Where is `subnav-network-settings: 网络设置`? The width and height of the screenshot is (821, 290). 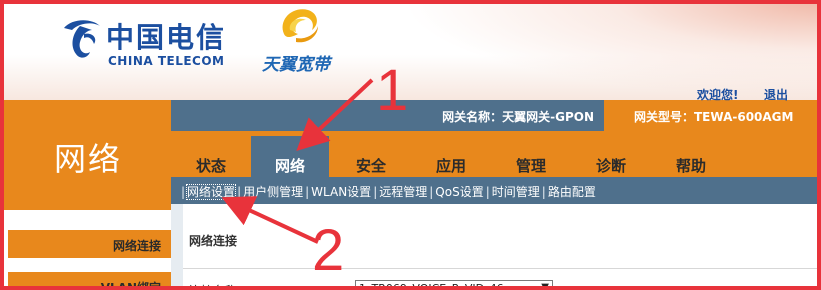
subnav-network-settings: 网络设置 is located at coordinates (211, 192).